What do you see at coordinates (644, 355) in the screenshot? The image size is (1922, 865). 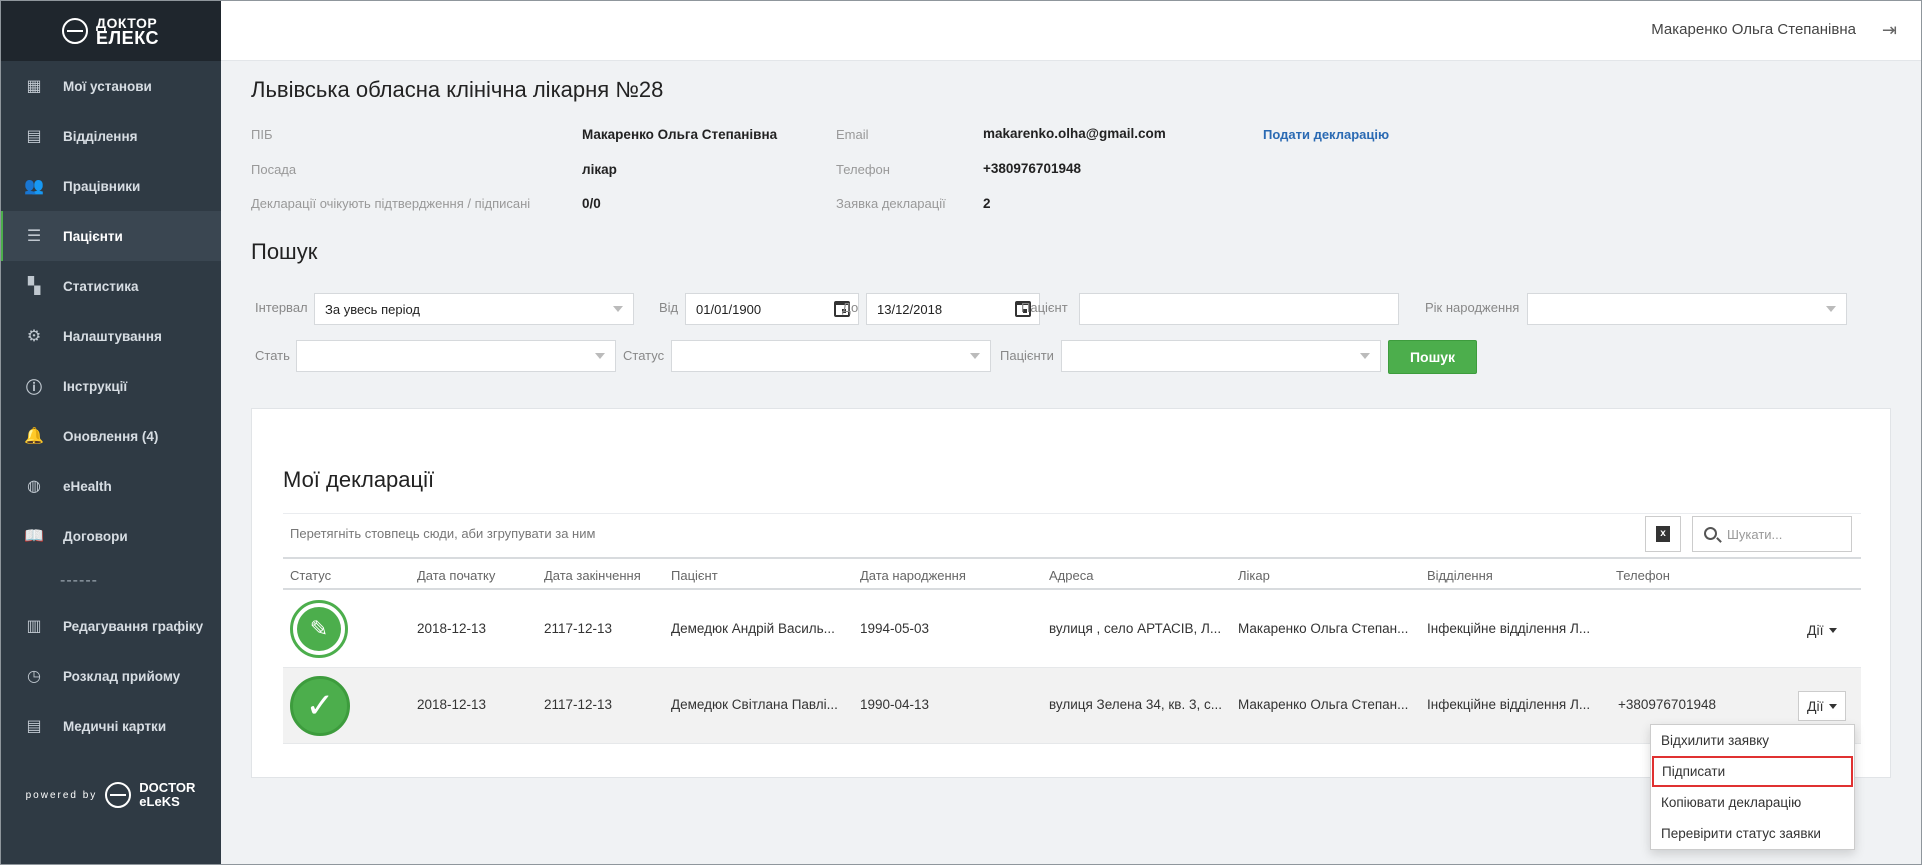 I see `status-label: Статус` at bounding box center [644, 355].